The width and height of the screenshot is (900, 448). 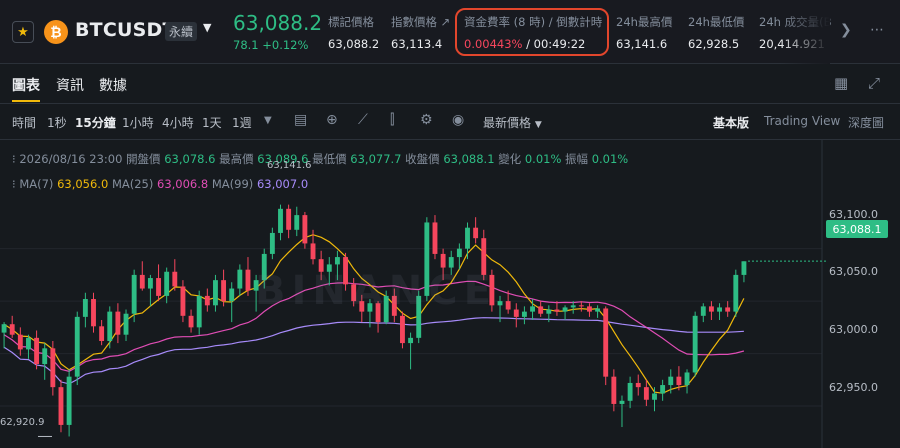 What do you see at coordinates (426, 120) in the screenshot?
I see `settings-icon: ⚙` at bounding box center [426, 120].